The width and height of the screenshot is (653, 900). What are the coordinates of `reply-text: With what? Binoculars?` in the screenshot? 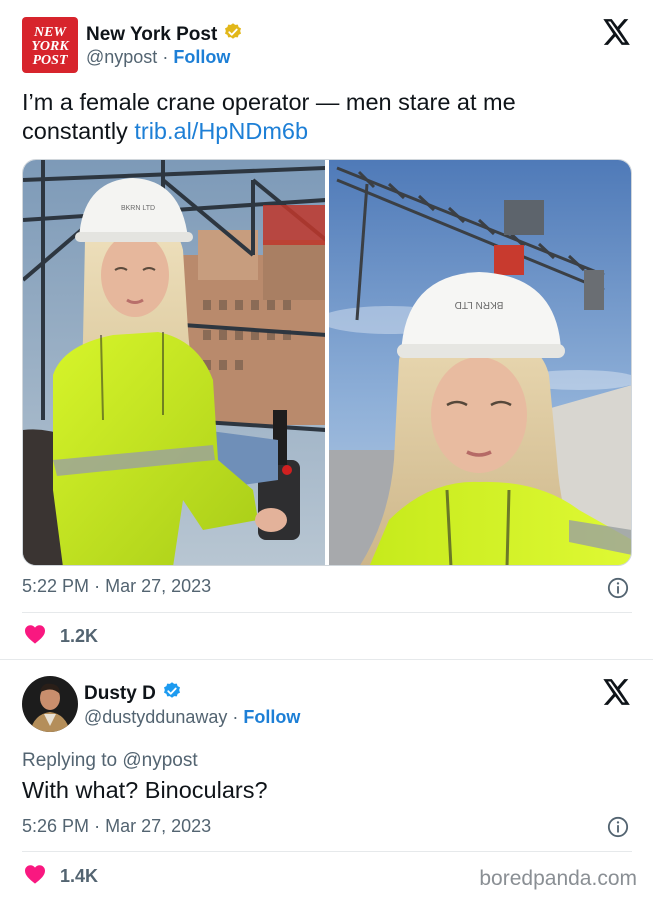 It's located at (145, 790).